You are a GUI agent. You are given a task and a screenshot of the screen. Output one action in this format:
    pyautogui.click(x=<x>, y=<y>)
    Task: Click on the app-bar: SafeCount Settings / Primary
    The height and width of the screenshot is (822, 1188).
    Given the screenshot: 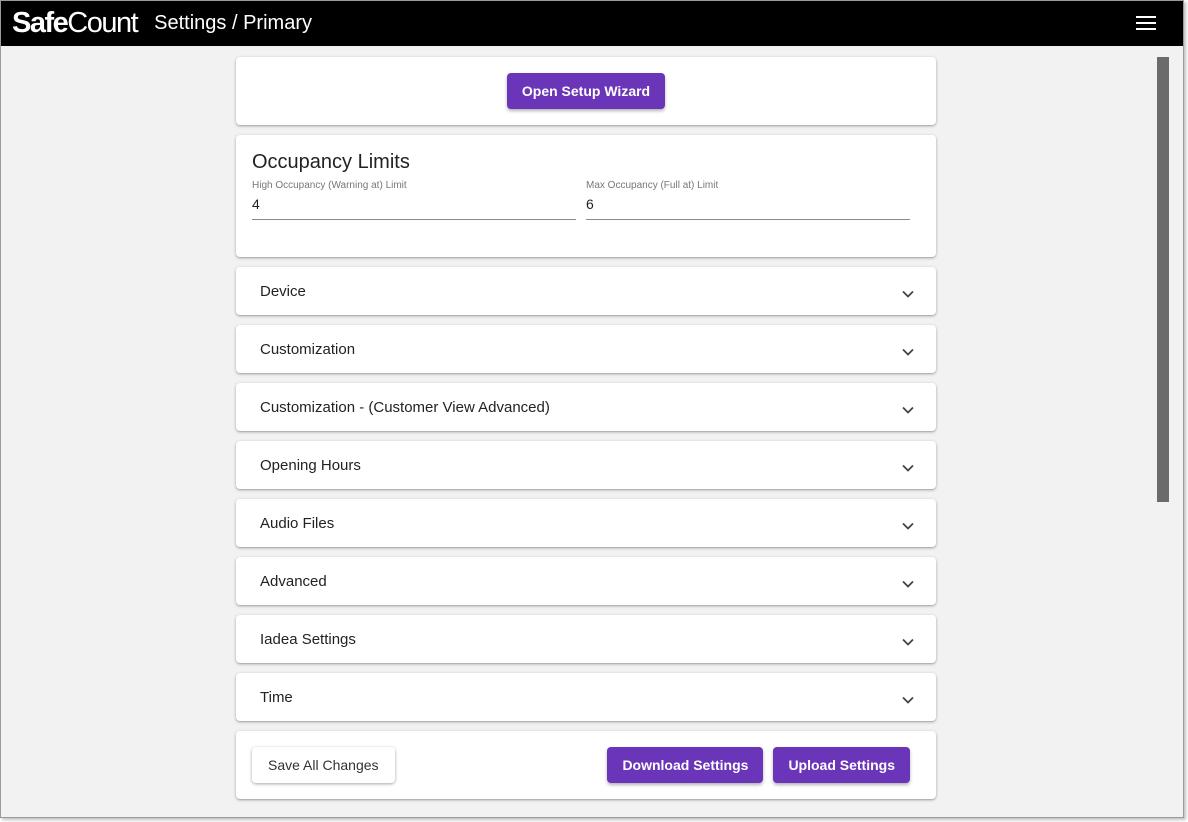 What is the action you would take?
    pyautogui.click(x=592, y=23)
    